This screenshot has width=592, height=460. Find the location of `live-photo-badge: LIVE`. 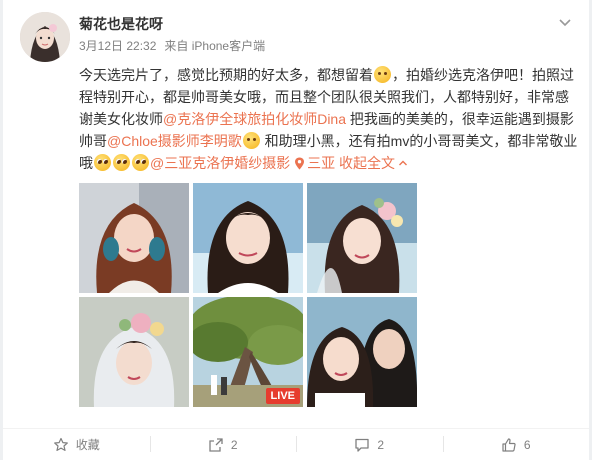

live-photo-badge: LIVE is located at coordinates (282, 396).